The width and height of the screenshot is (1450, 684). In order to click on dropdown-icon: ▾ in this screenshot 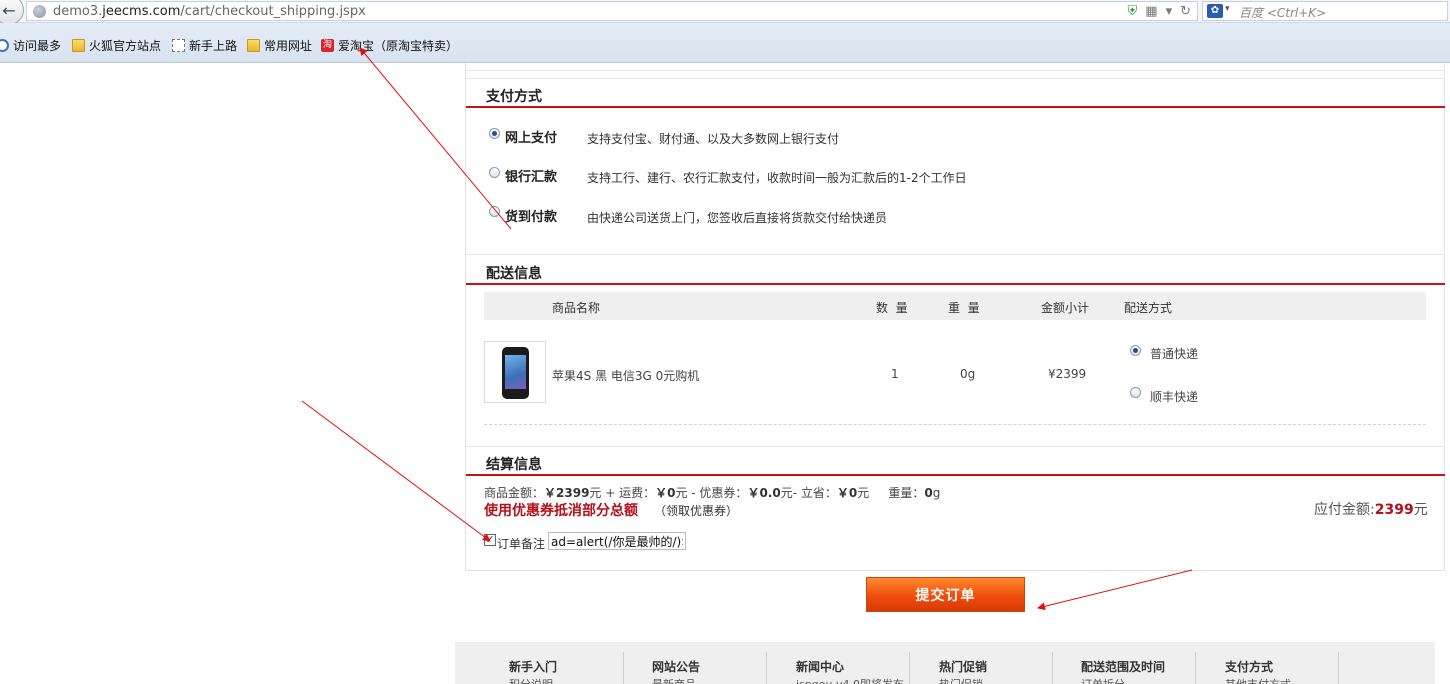, I will do `click(1169, 11)`.